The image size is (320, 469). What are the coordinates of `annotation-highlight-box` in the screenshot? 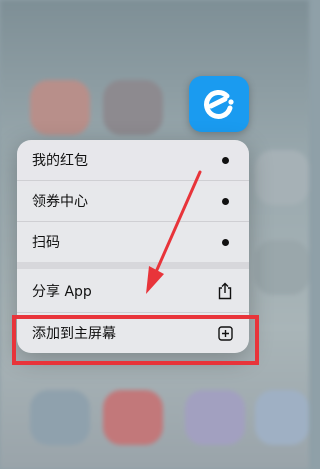 It's located at (135, 340).